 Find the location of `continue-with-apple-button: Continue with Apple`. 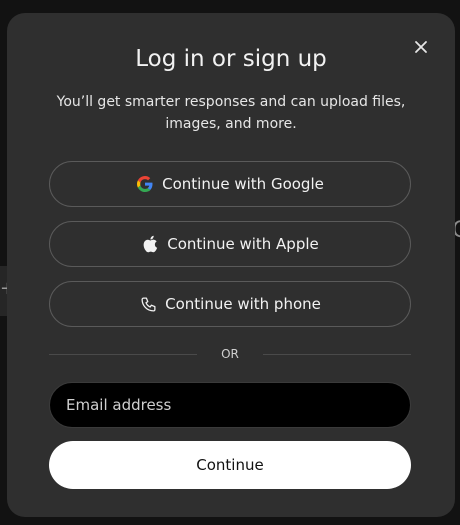

continue-with-apple-button: Continue with Apple is located at coordinates (230, 244).